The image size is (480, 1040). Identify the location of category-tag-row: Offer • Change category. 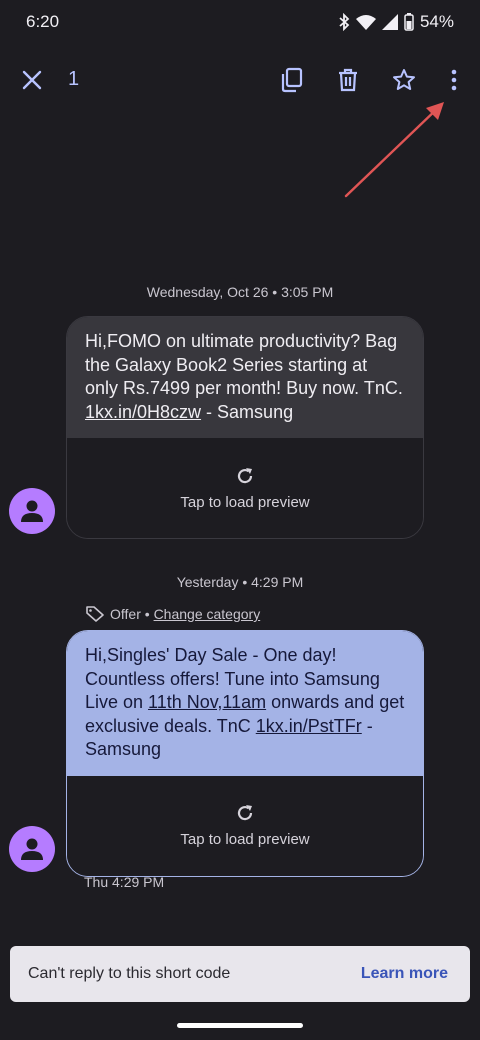
(173, 614).